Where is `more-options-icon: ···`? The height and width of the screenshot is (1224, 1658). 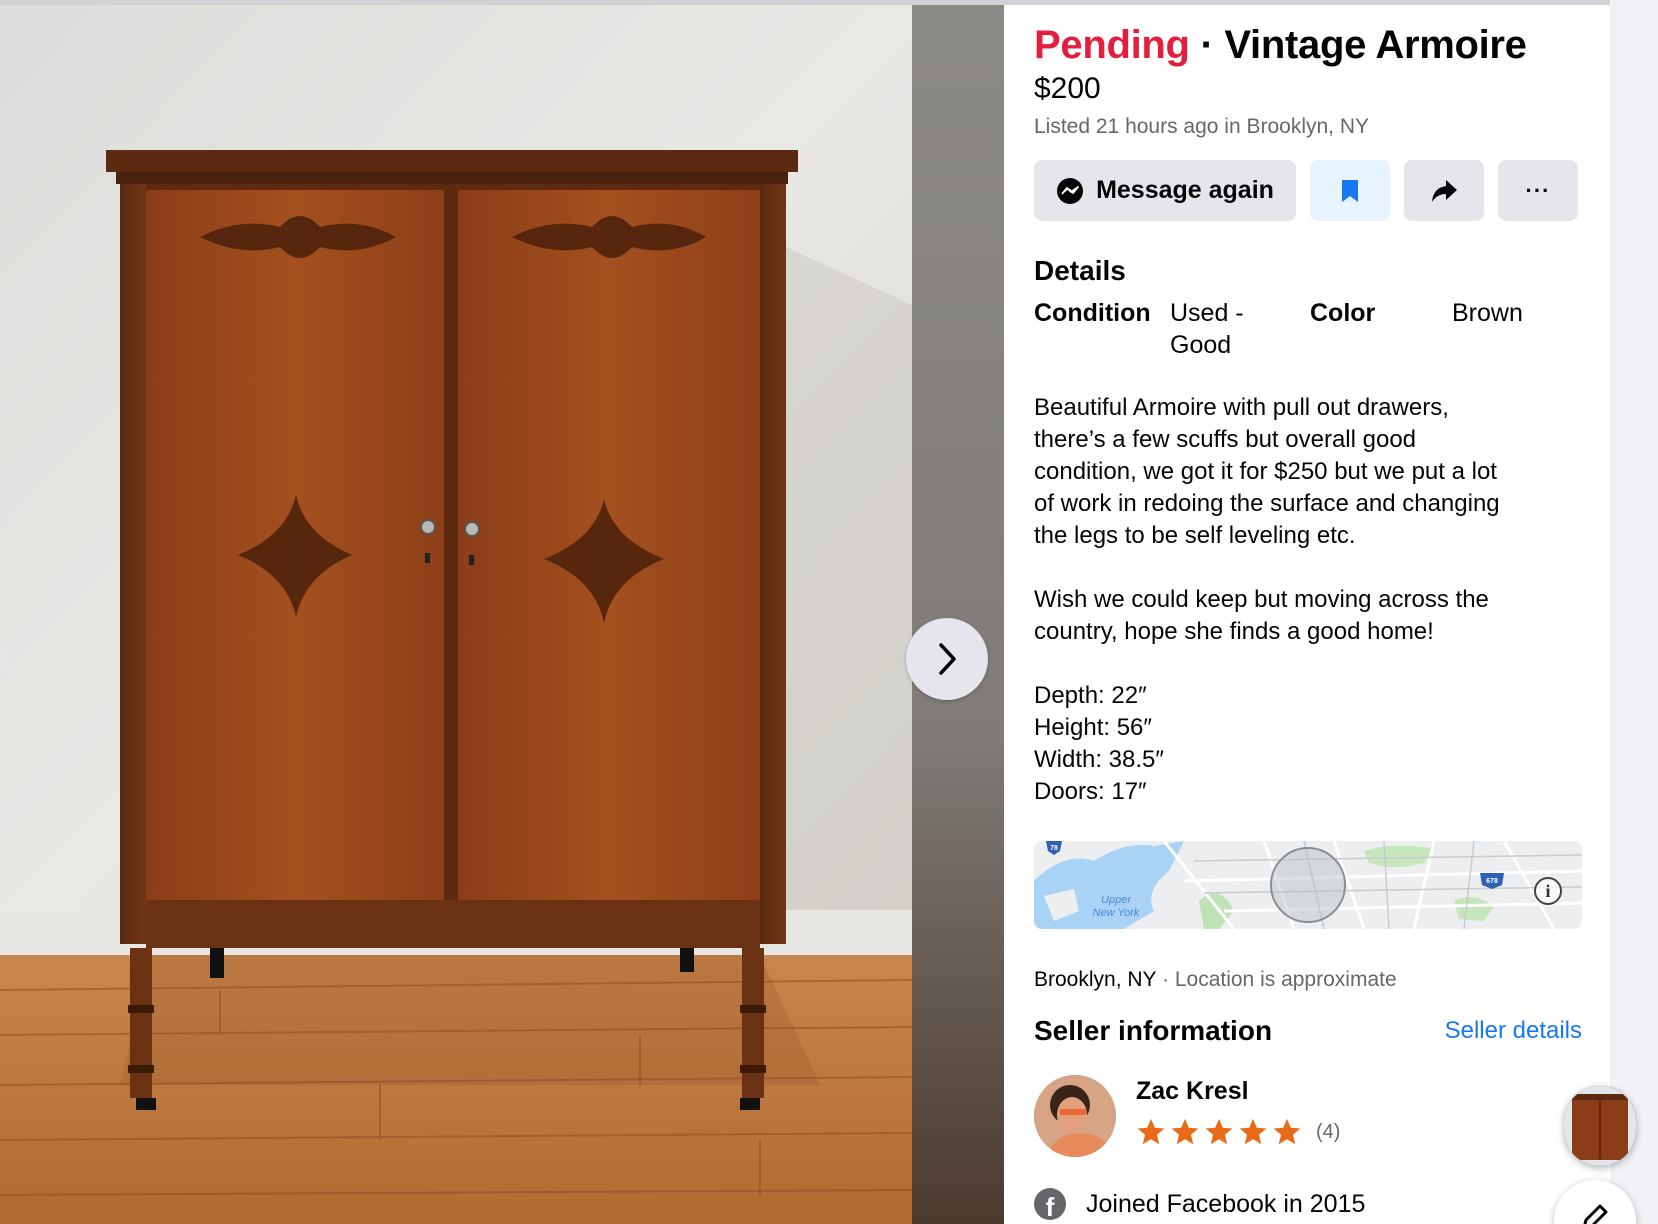 more-options-icon: ··· is located at coordinates (1538, 190).